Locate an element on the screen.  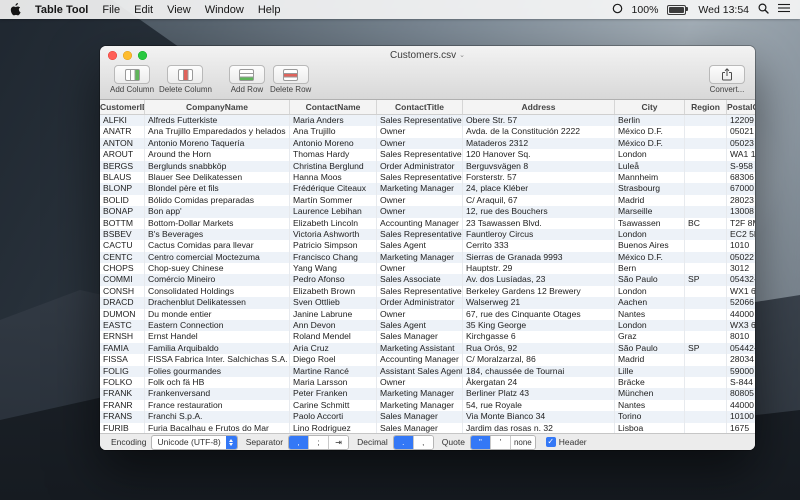
table-cell: CONSH is located at coordinates (122, 291).